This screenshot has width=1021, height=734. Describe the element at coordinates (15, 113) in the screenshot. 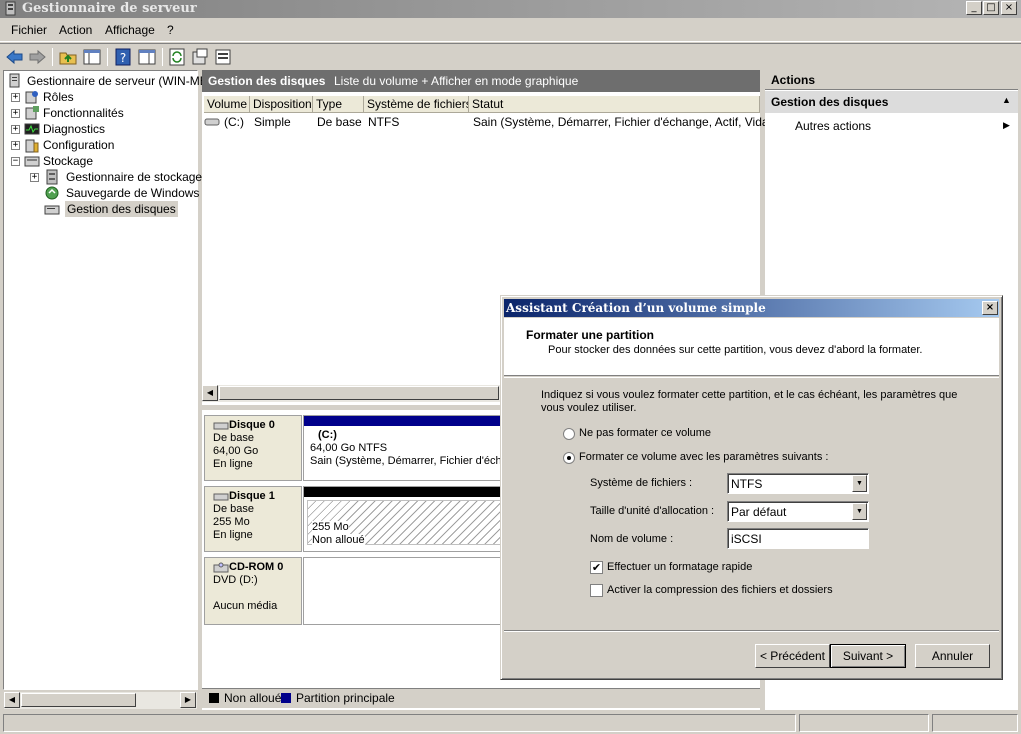

I see `expand-features: +` at that location.